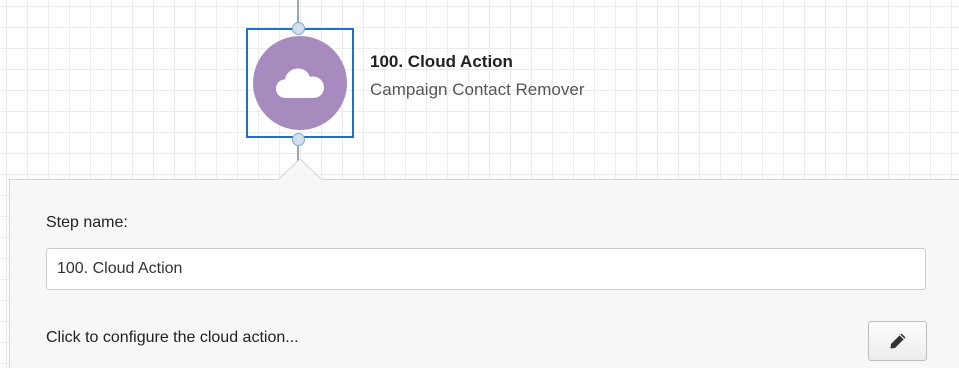  I want to click on step-circle, so click(300, 83).